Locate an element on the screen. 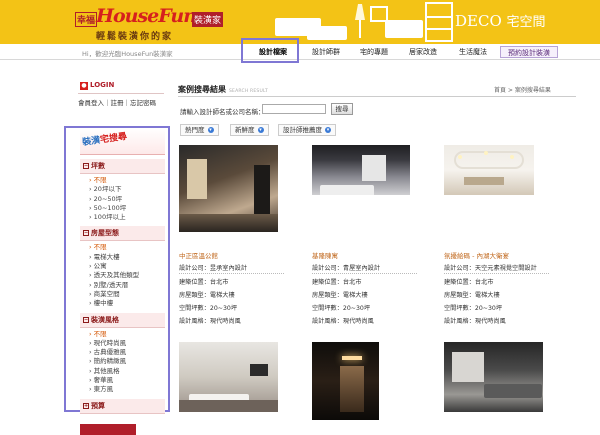 This screenshot has width=600, height=435. bookshelf-icon is located at coordinates (439, 22).